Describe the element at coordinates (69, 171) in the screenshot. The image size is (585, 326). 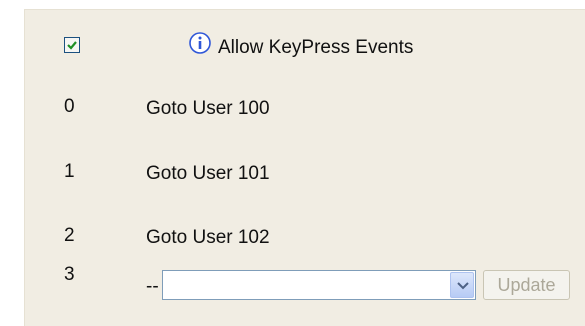
I see `row-index: 1` at that location.